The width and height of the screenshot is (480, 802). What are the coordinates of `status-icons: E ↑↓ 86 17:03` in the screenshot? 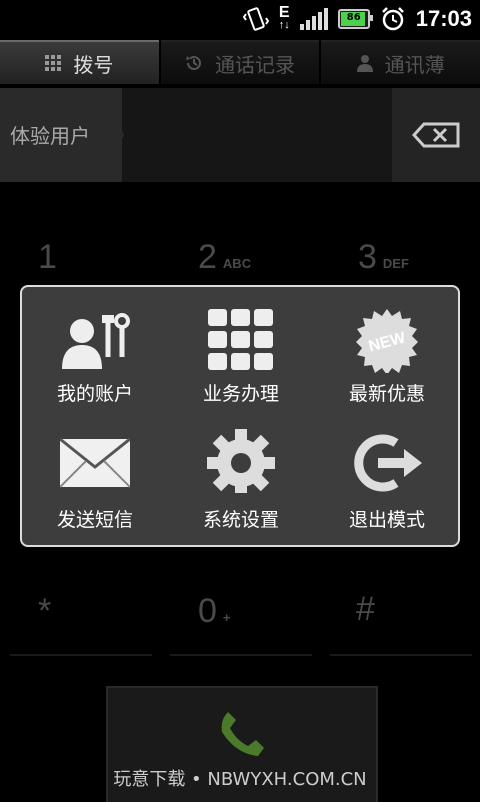 It's located at (357, 19).